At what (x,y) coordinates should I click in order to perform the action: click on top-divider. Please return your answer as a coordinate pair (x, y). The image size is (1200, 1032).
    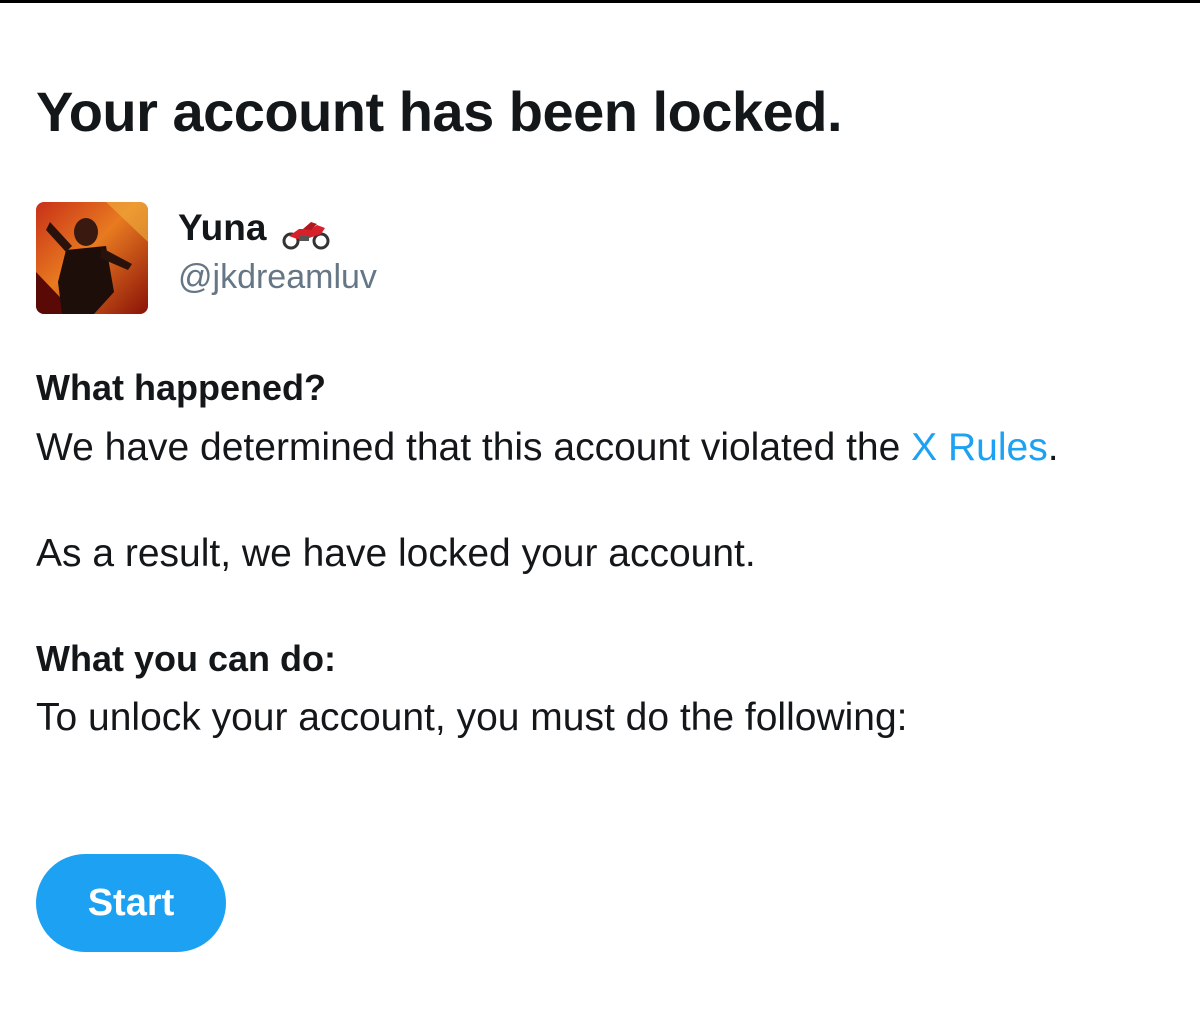
    Looking at the image, I should click on (600, 1).